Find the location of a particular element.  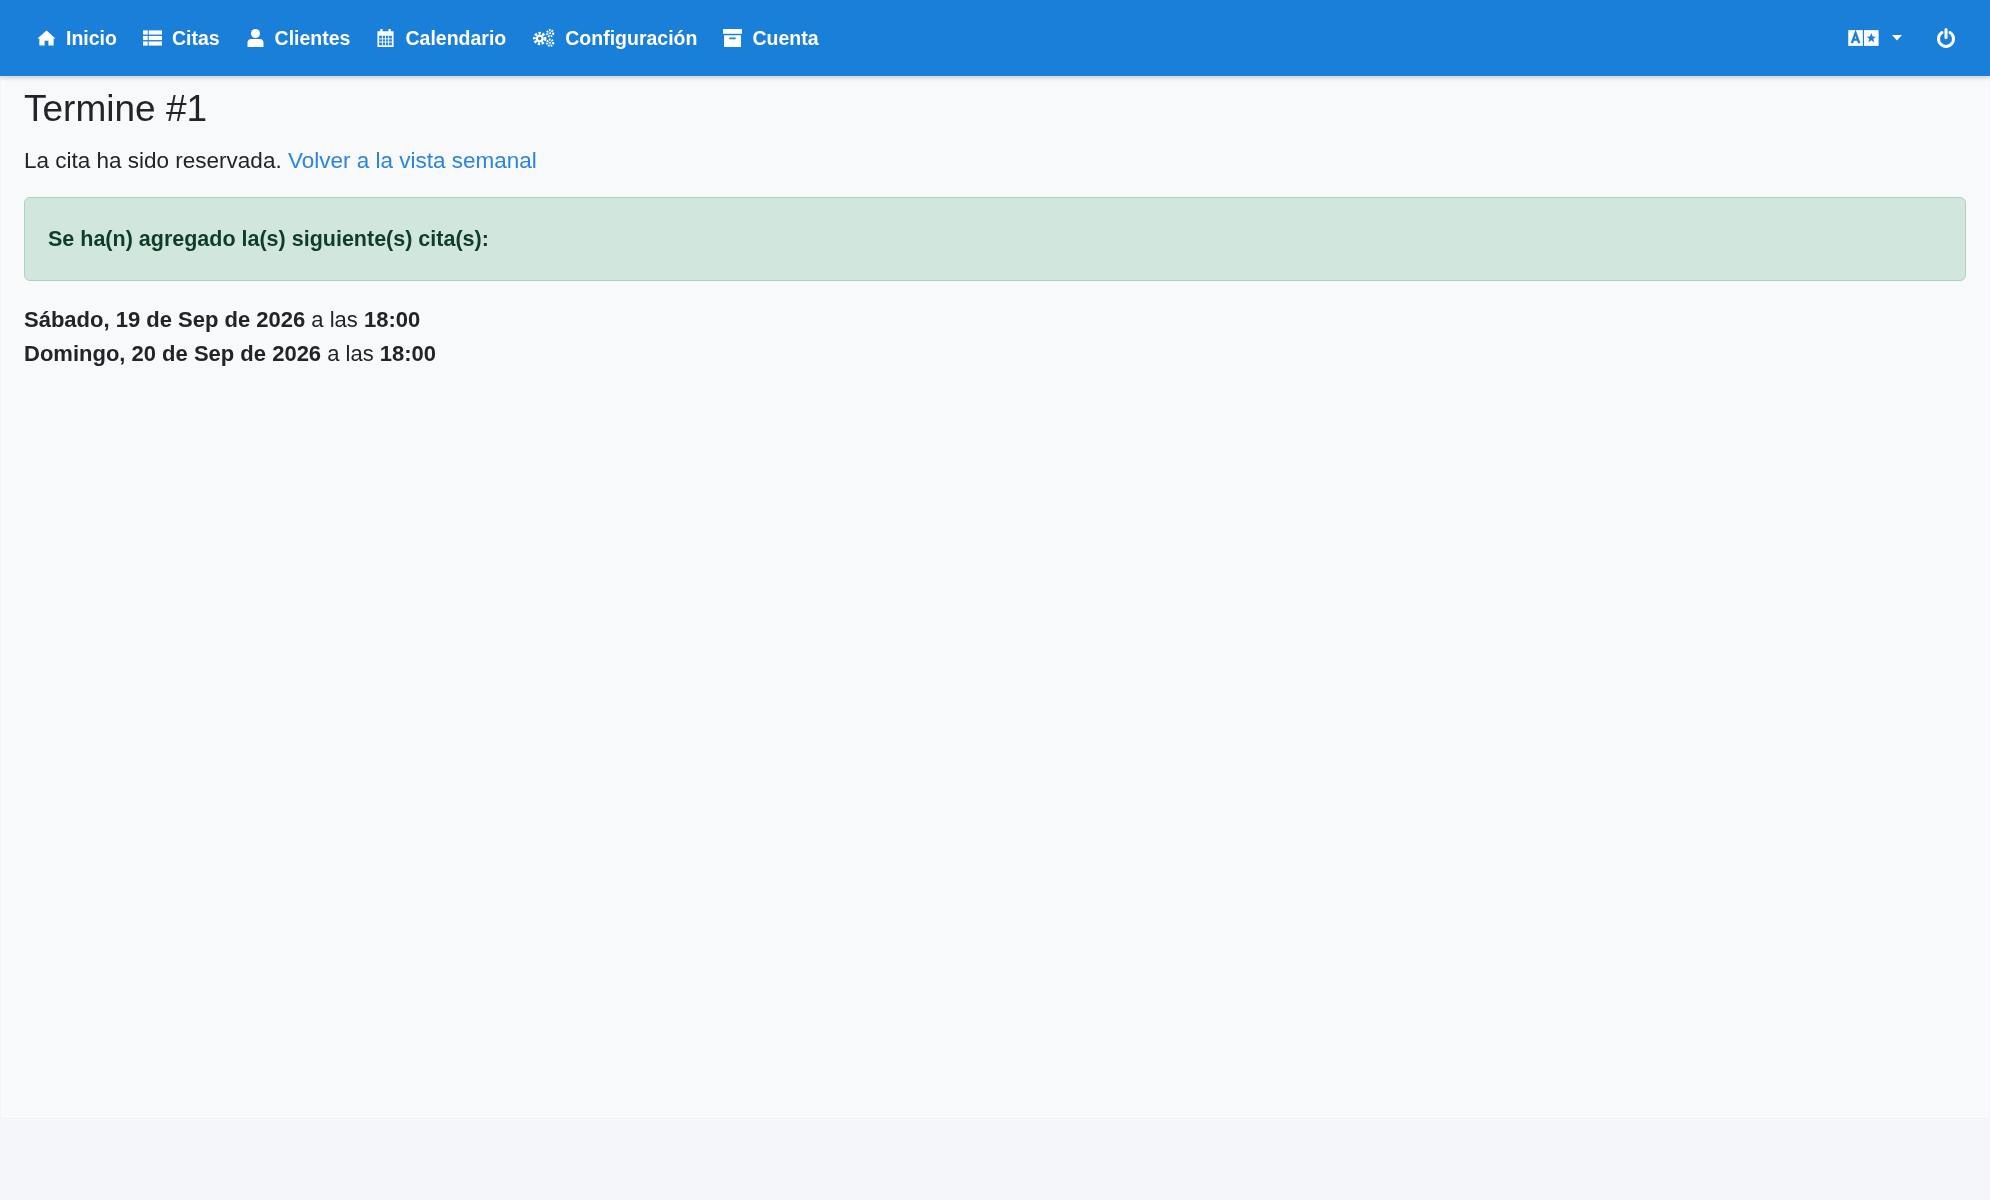

caret-icon is located at coordinates (1897, 38).